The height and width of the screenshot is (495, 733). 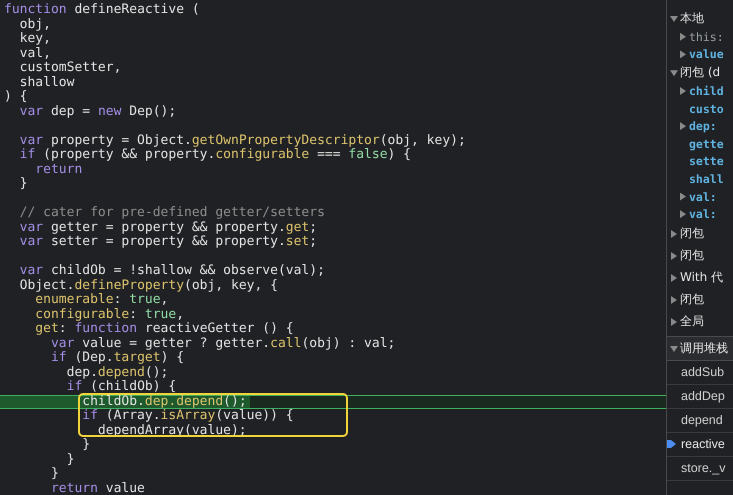 I want to click on scope-variable: shall, so click(x=700, y=179).